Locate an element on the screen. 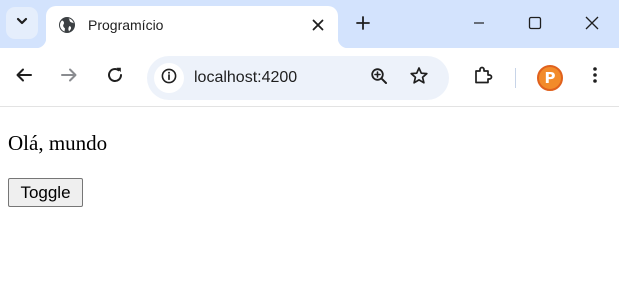  tab-title: Programício is located at coordinates (126, 25).